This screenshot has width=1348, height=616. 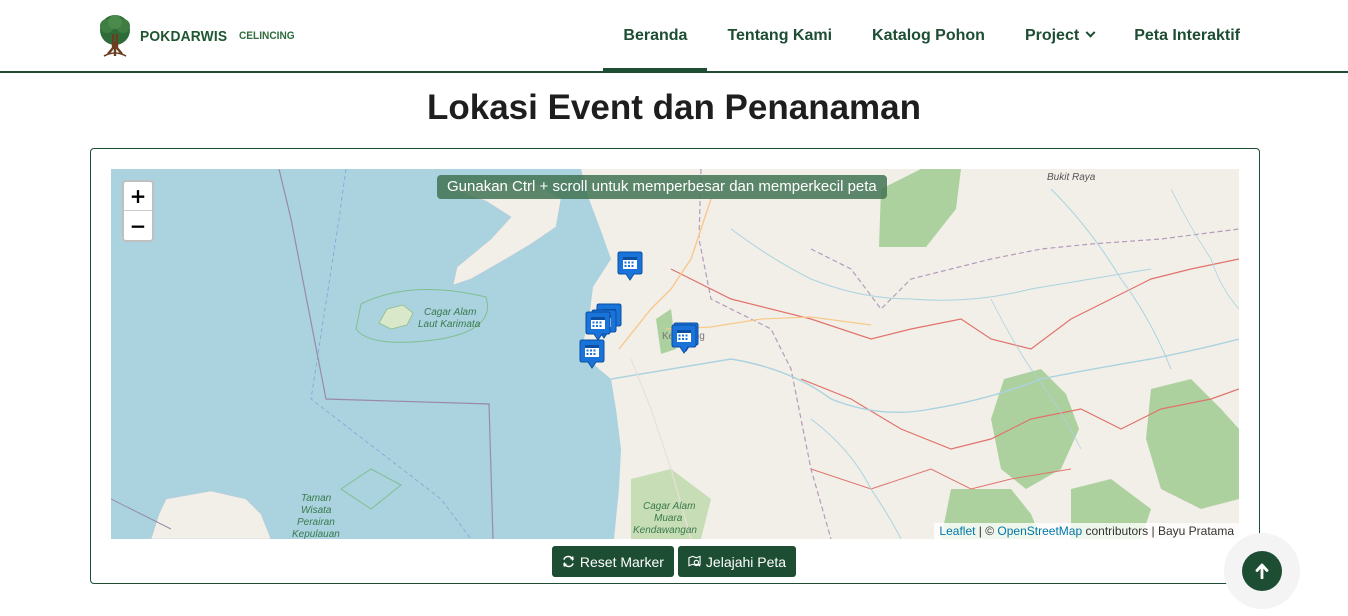 What do you see at coordinates (266, 36) in the screenshot?
I see `brand-subtitle: CELINCING` at bounding box center [266, 36].